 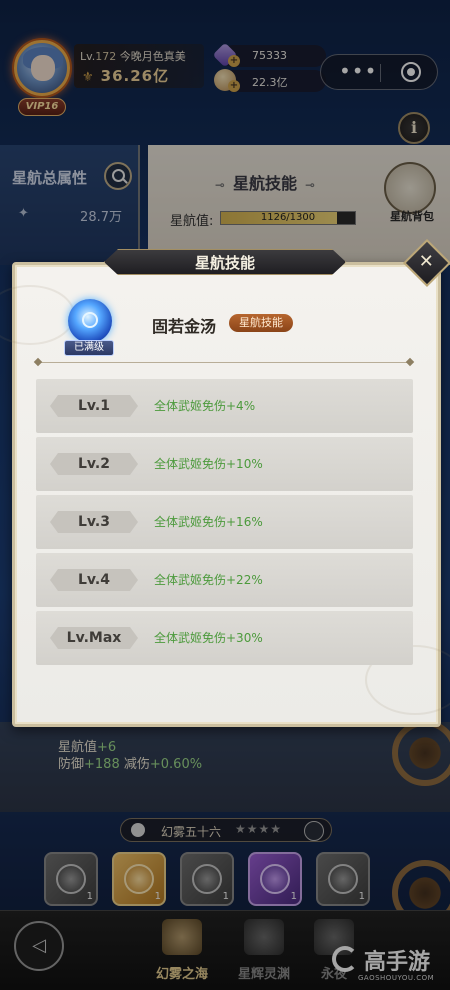 What do you see at coordinates (89, 348) in the screenshot?
I see `maxed-badge: 已满级` at bounding box center [89, 348].